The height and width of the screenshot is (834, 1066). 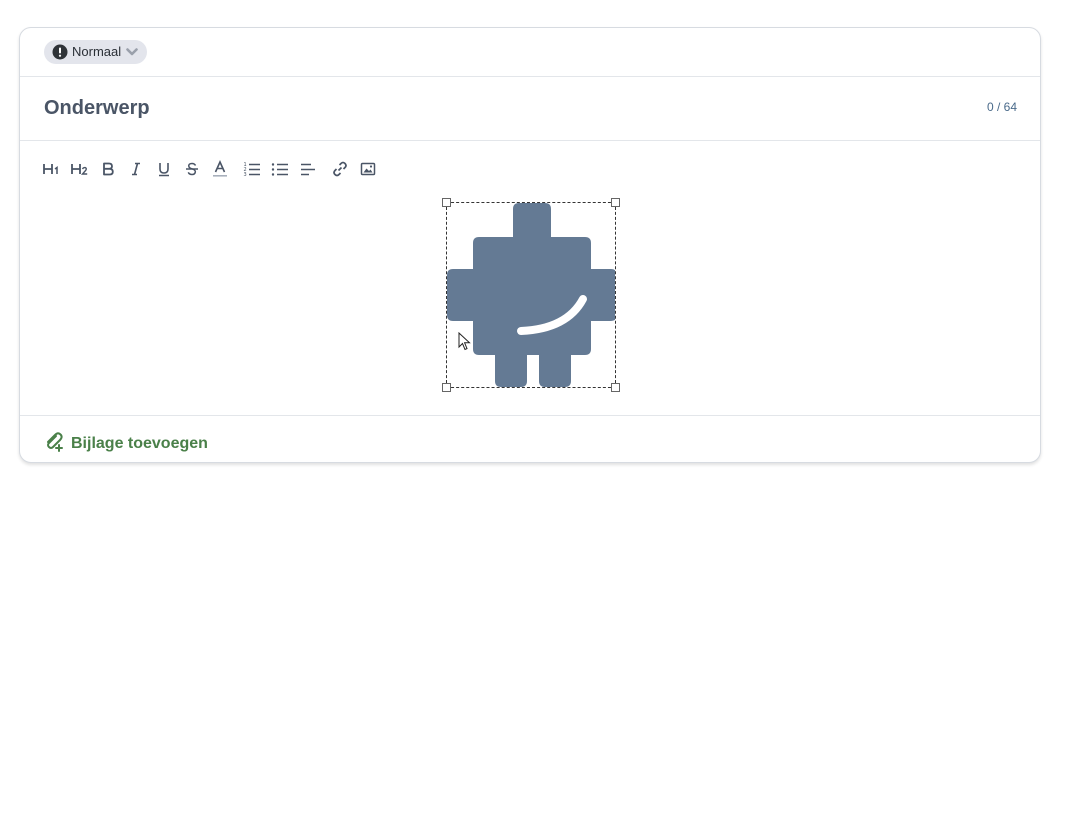 What do you see at coordinates (446, 202) in the screenshot?
I see `resize-handle-top-left` at bounding box center [446, 202].